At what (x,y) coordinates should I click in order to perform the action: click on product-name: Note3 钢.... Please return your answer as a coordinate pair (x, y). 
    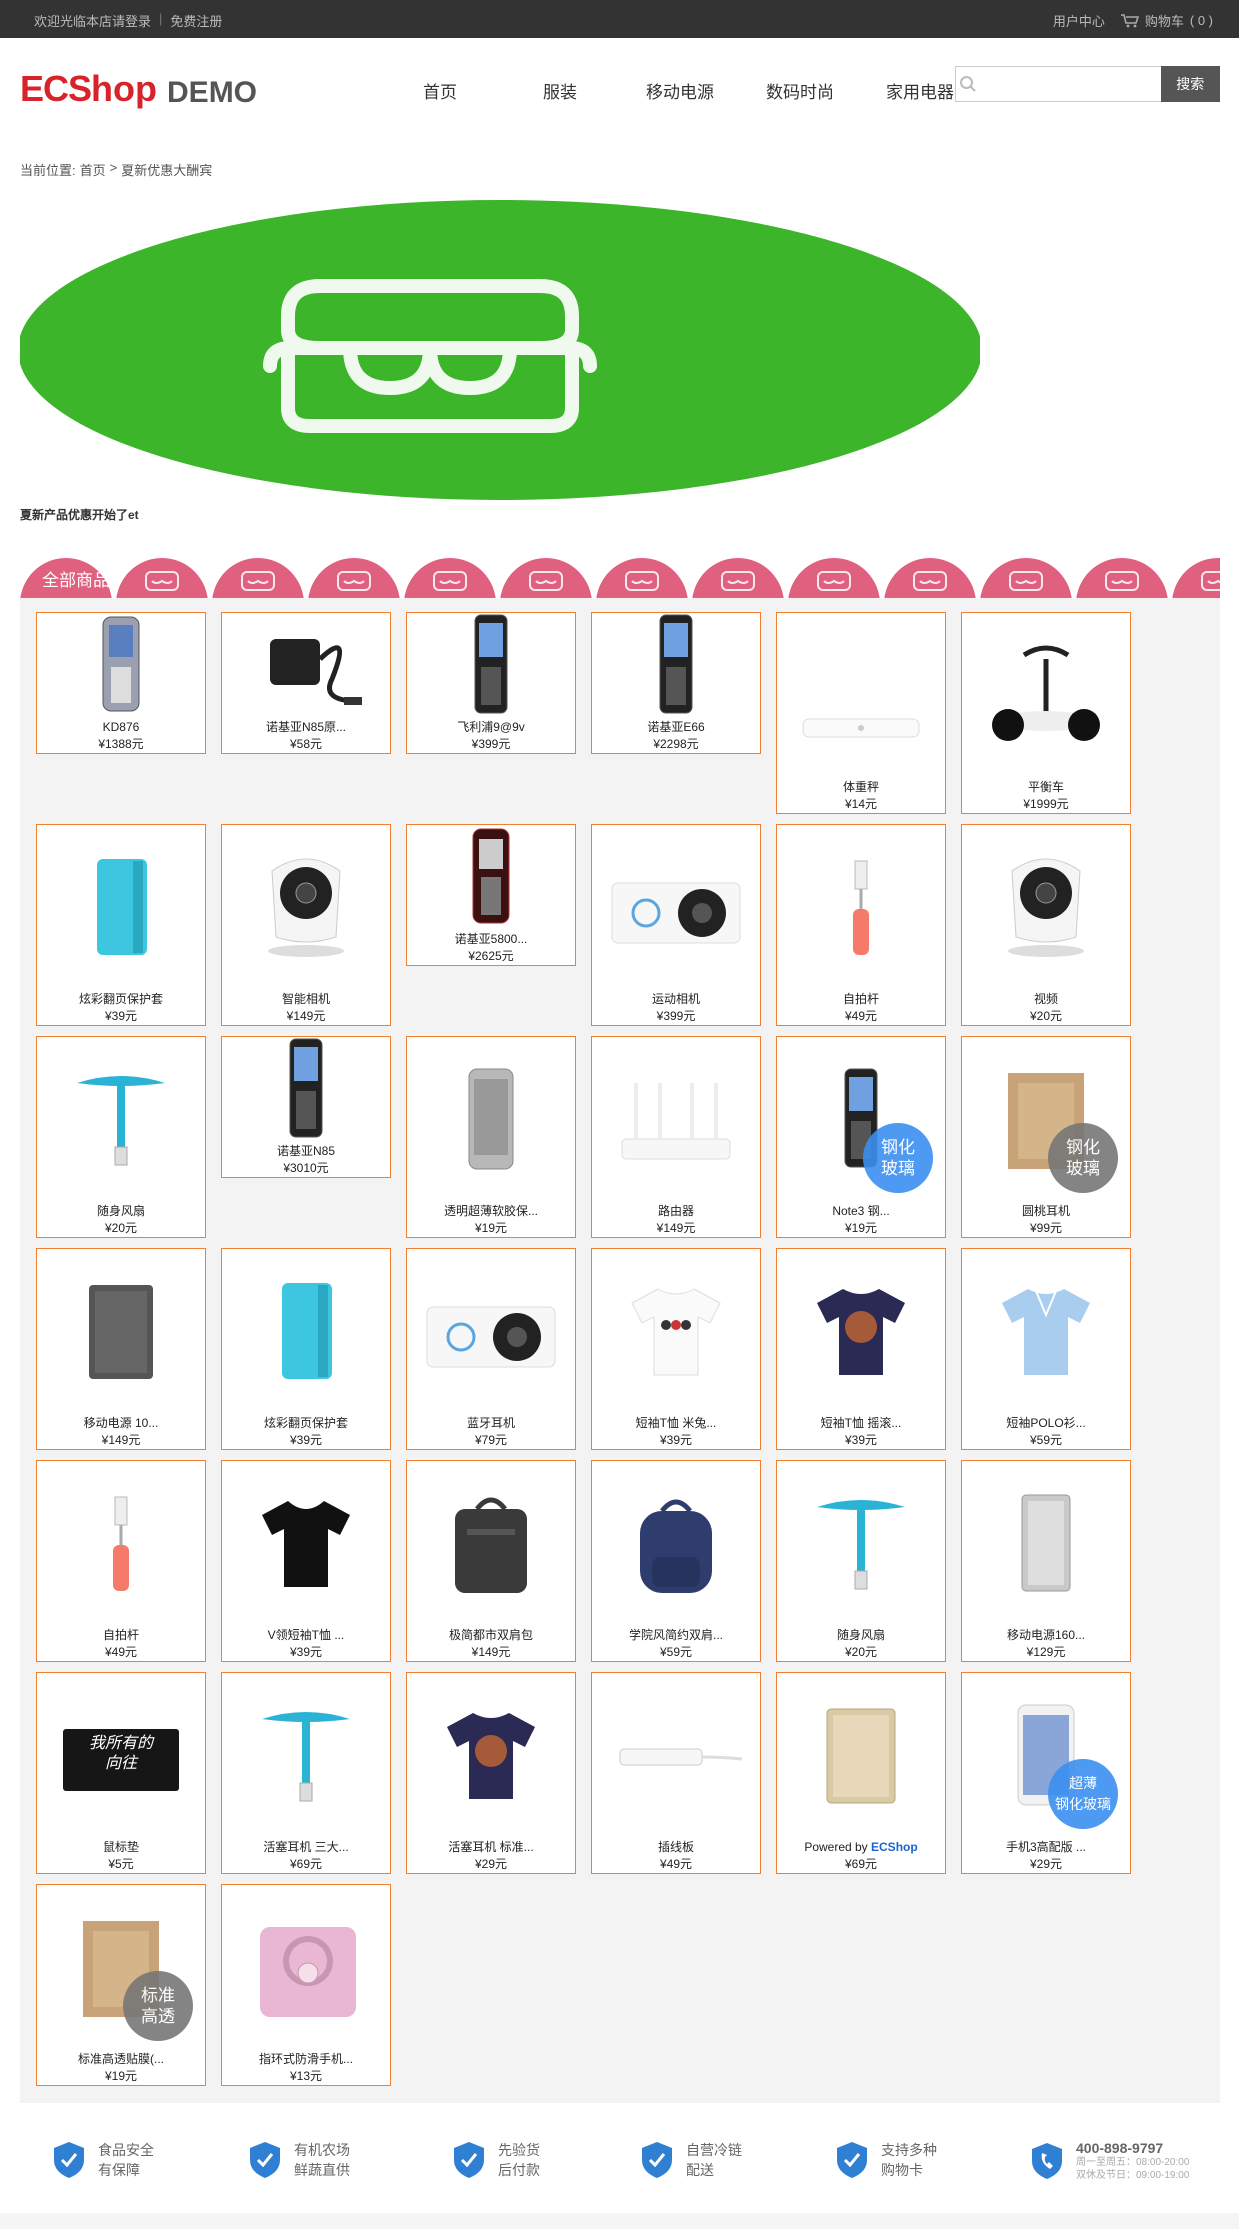
    Looking at the image, I should click on (861, 1211).